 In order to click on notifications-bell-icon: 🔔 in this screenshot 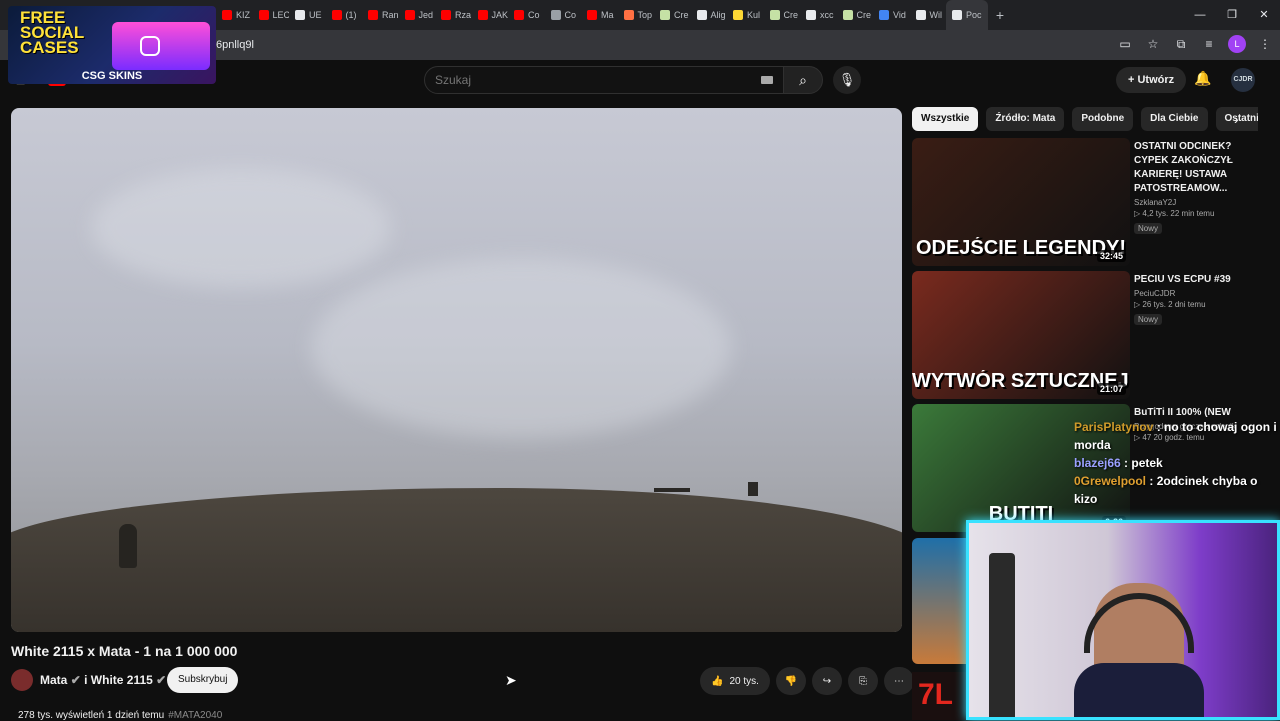, I will do `click(1202, 78)`.